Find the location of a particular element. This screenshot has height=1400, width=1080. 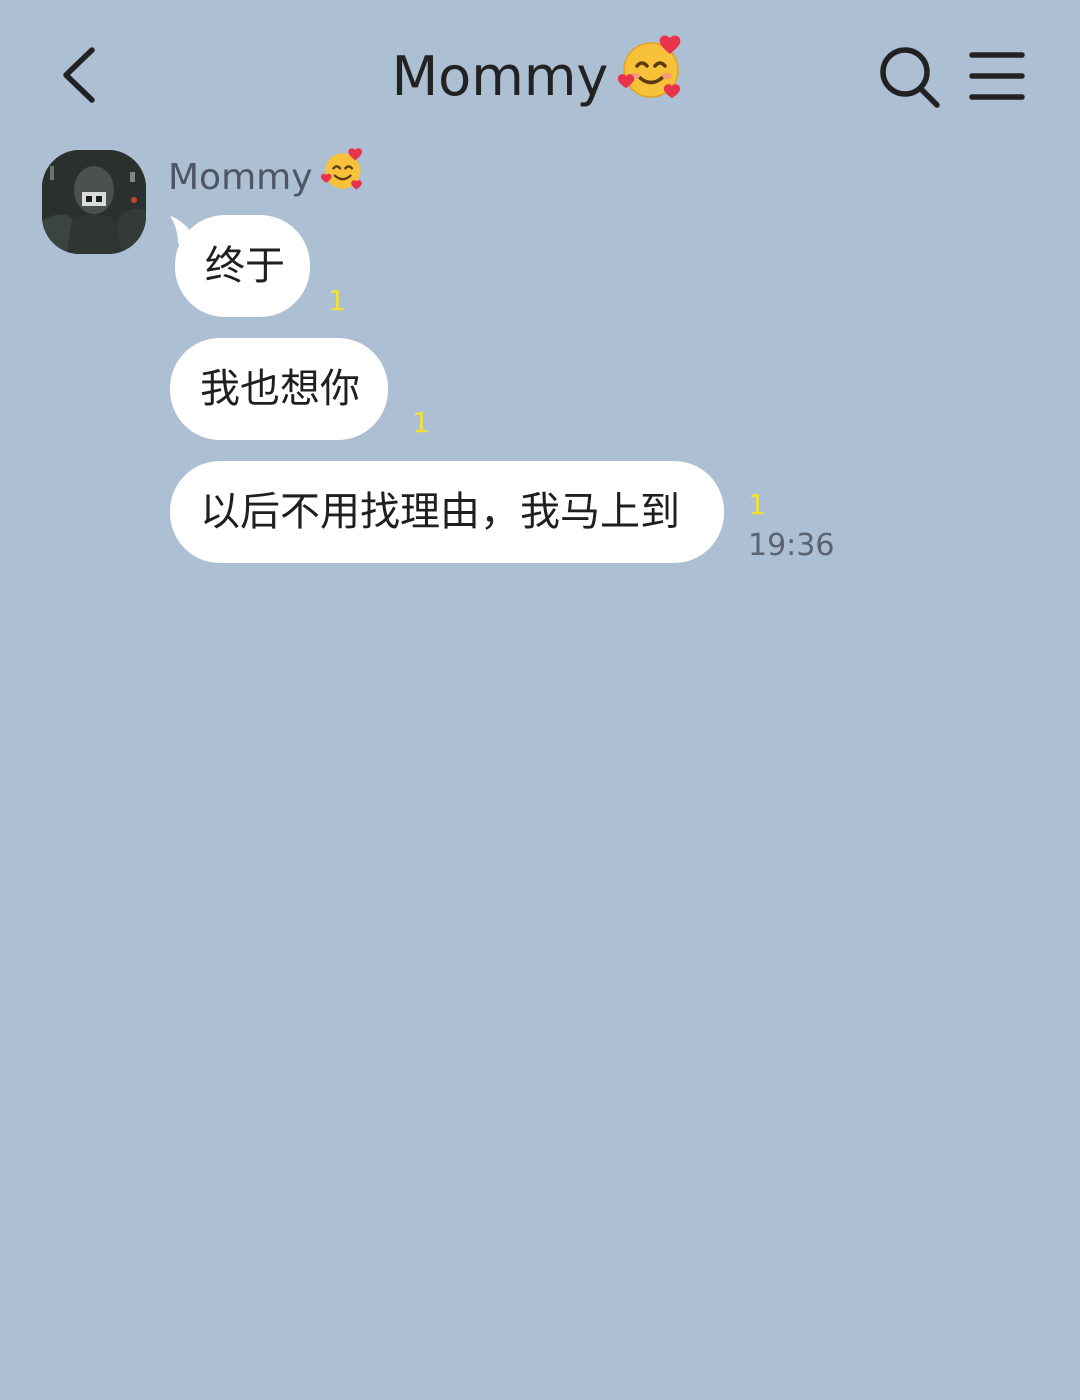

menu-button is located at coordinates (997, 76).